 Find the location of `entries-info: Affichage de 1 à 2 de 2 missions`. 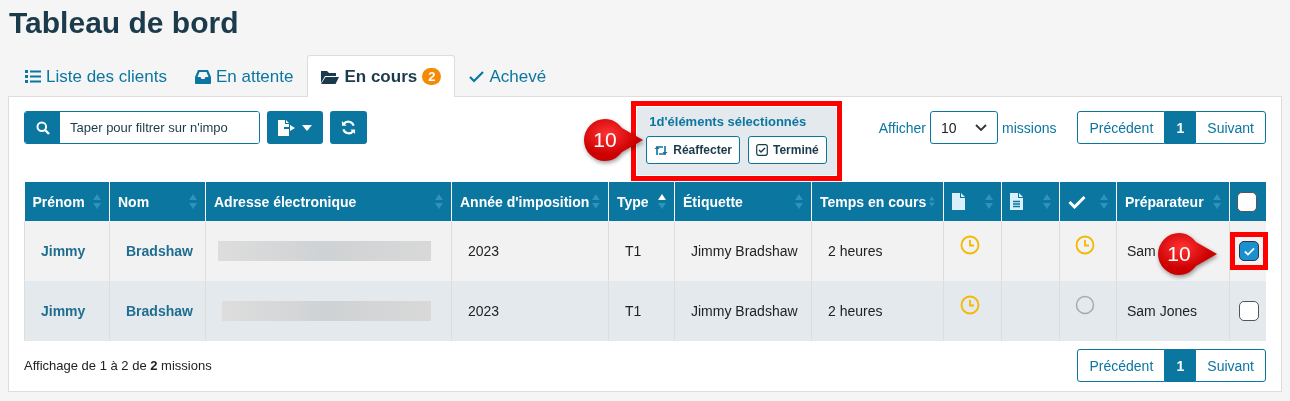

entries-info: Affichage de 1 à 2 de 2 missions is located at coordinates (118, 365).